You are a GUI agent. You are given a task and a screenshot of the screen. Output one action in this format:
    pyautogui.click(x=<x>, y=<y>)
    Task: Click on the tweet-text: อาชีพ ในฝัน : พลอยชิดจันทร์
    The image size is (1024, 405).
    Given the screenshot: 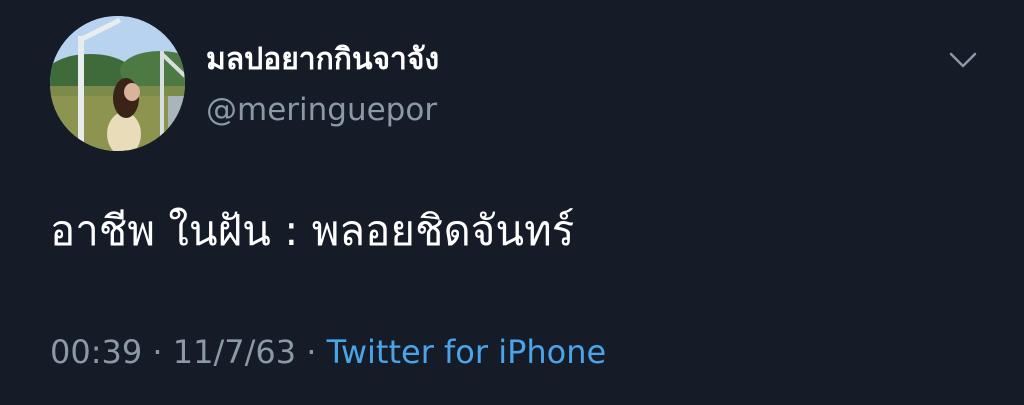 What is the action you would take?
    pyautogui.click(x=312, y=230)
    